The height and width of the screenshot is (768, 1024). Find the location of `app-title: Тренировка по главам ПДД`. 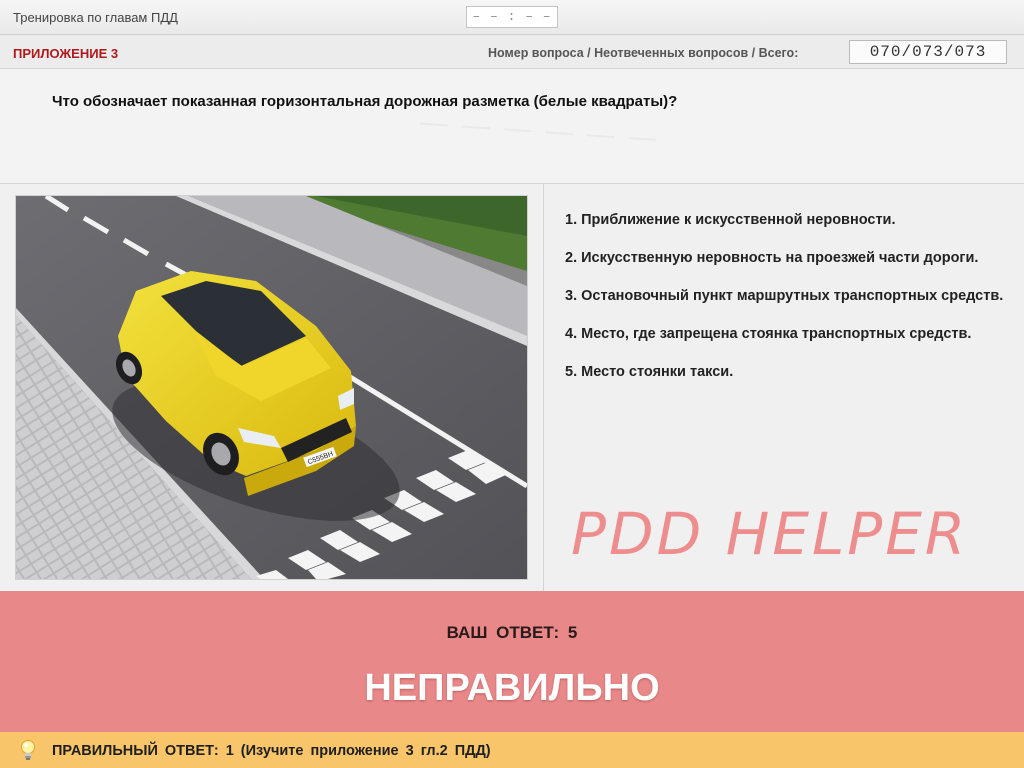

app-title: Тренировка по главам ПДД is located at coordinates (95, 17).